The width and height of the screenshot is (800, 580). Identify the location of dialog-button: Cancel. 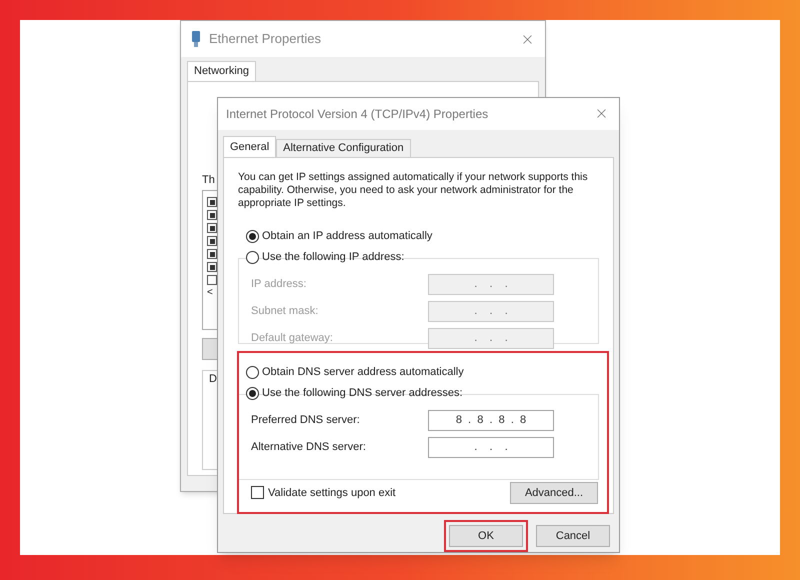
(573, 536).